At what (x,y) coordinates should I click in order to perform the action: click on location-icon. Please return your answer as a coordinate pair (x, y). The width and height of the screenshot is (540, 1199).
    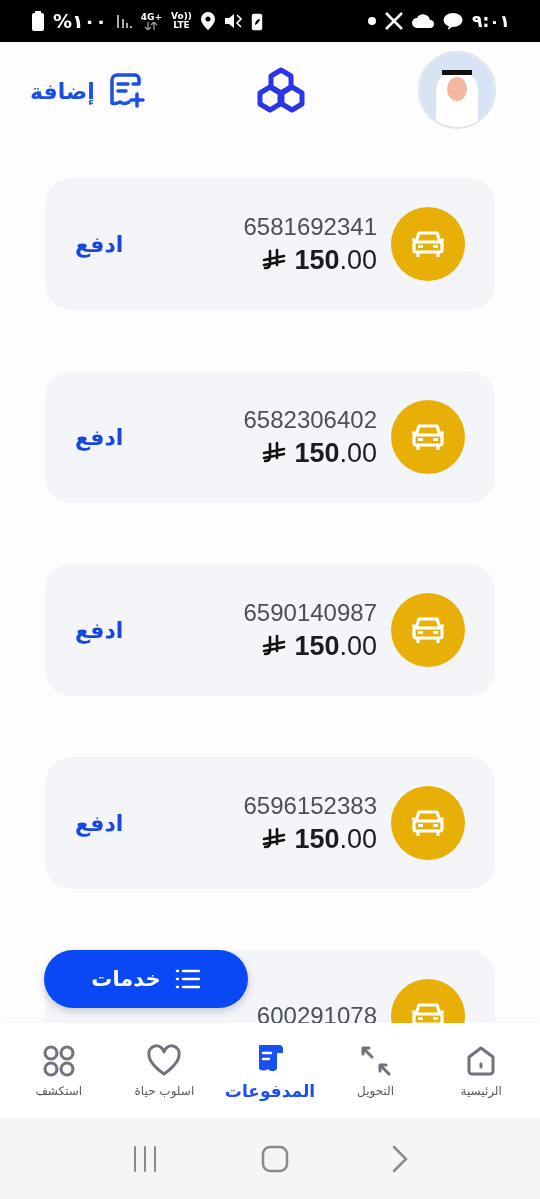
    Looking at the image, I should click on (207, 21).